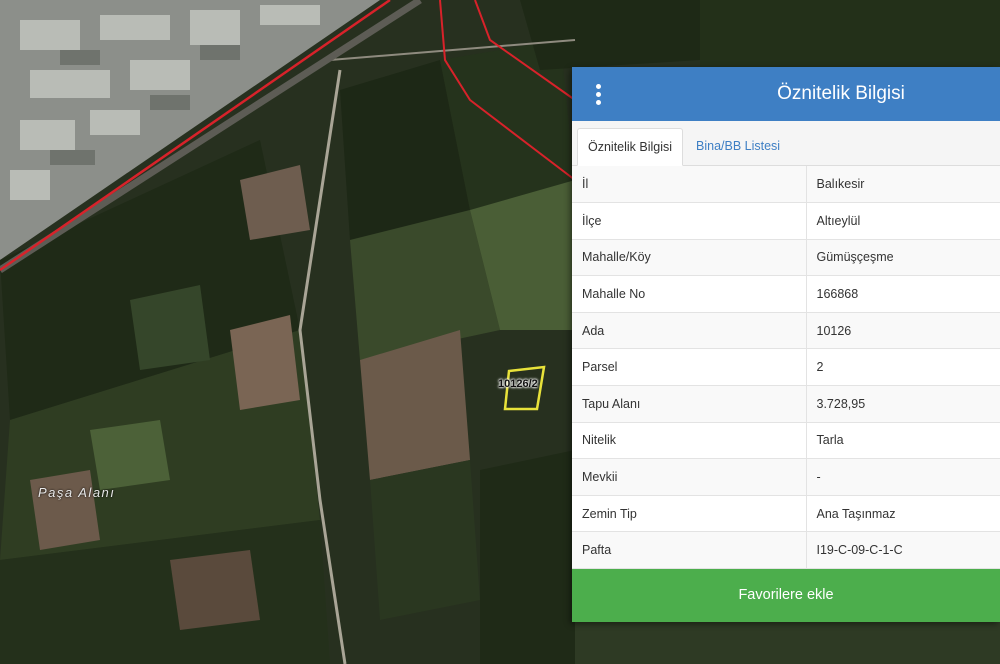 This screenshot has width=1000, height=664. I want to click on attr-value: 10126, so click(903, 331).